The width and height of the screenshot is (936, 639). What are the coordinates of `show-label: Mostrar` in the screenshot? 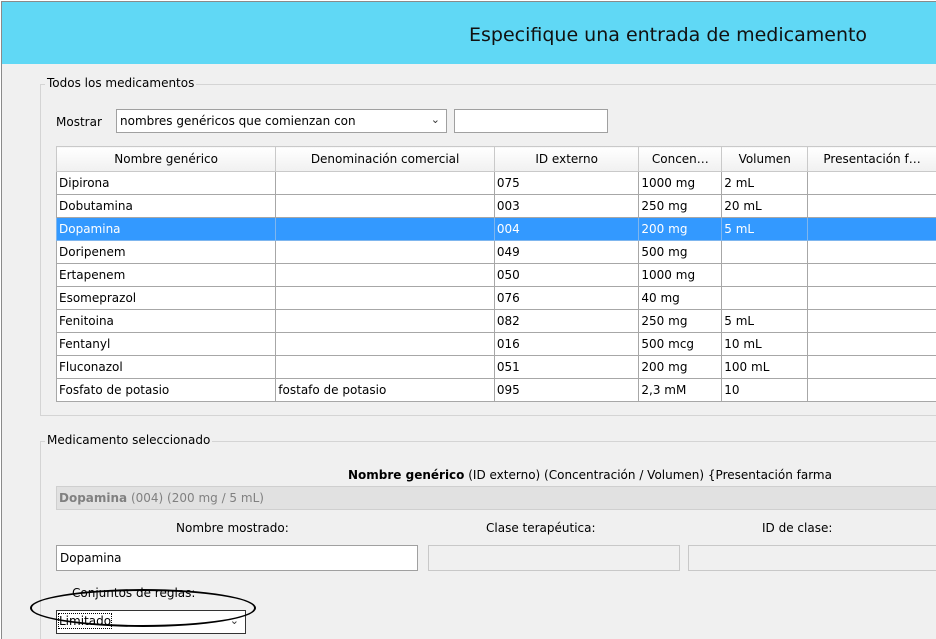 It's located at (79, 122).